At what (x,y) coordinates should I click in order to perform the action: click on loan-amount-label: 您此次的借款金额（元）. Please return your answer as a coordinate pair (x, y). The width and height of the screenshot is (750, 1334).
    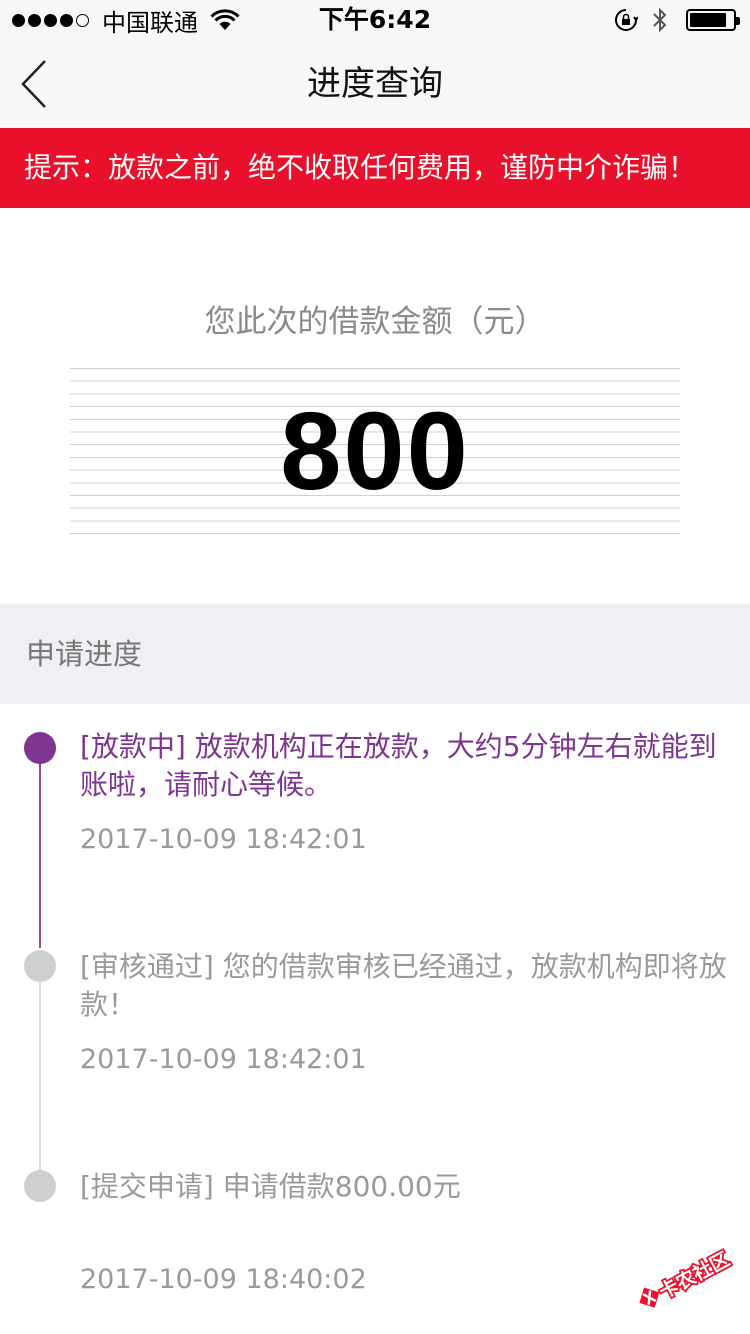
    Looking at the image, I should click on (375, 322).